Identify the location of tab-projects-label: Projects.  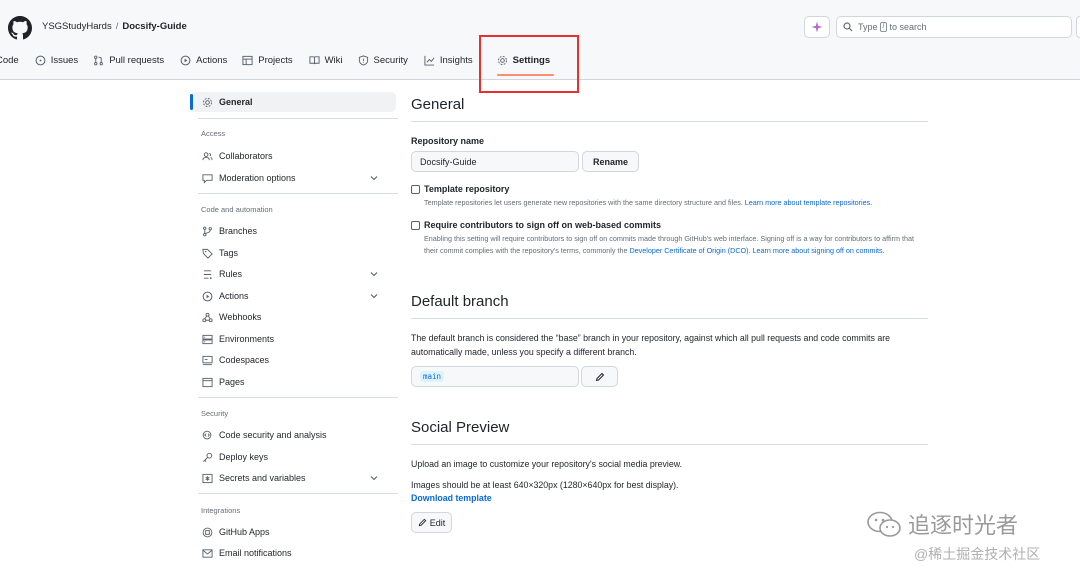
(275, 60).